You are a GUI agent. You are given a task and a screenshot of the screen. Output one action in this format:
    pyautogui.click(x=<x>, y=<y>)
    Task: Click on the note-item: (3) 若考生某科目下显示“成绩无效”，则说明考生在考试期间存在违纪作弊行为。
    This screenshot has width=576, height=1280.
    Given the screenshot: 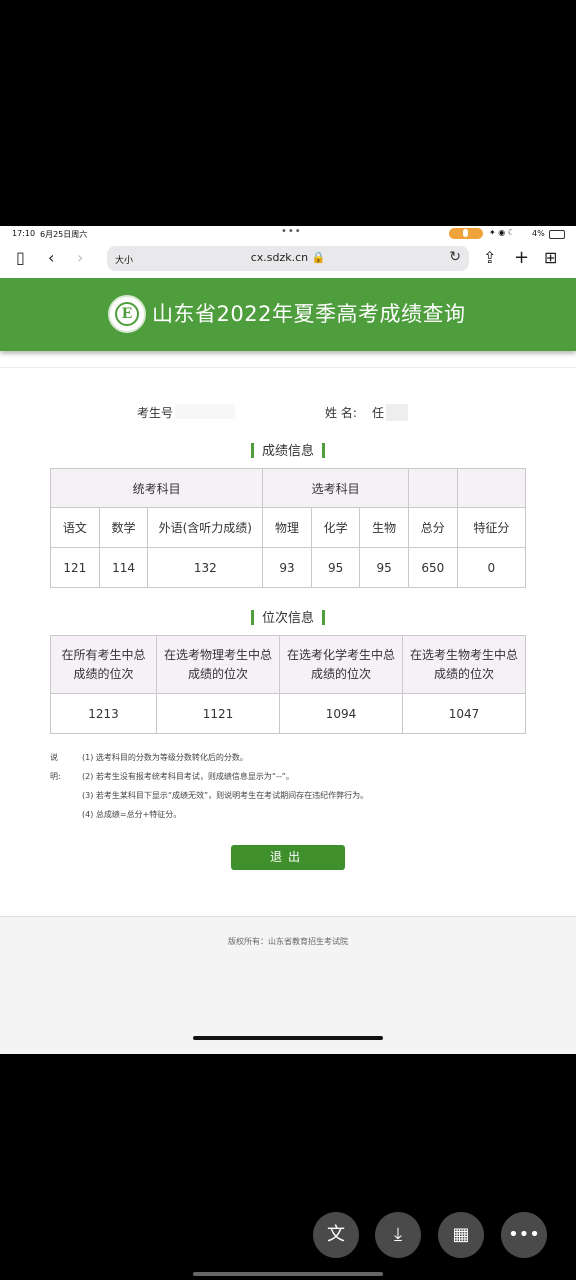 What is the action you would take?
    pyautogui.click(x=225, y=795)
    